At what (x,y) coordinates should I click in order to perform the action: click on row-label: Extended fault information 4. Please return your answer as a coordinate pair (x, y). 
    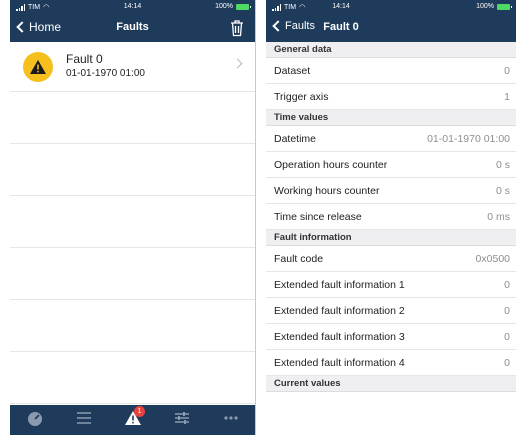
    Looking at the image, I should click on (339, 363).